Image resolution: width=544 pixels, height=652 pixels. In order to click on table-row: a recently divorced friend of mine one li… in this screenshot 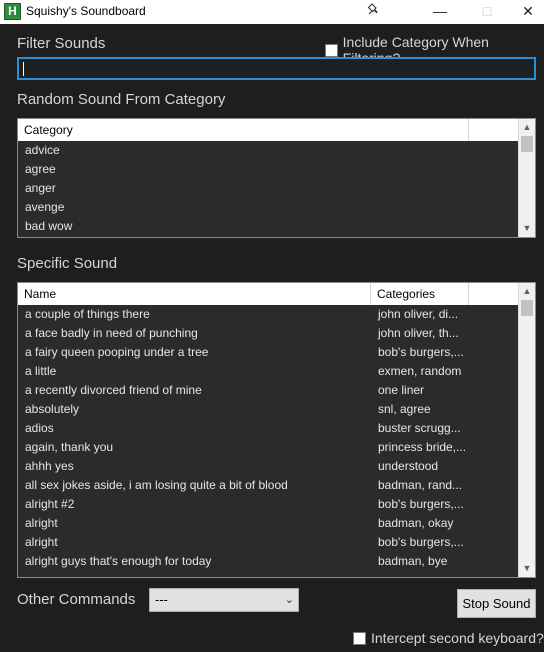, I will do `click(242, 390)`.